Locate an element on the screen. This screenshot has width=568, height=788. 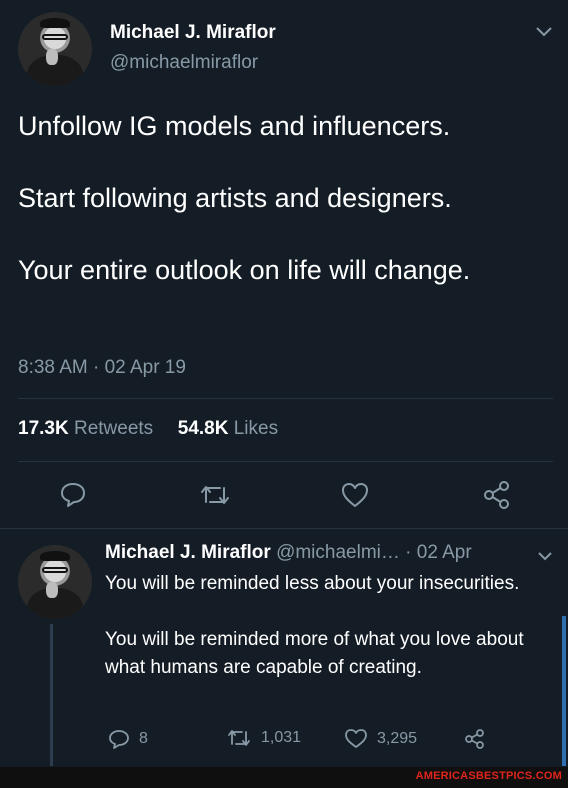
thread-line is located at coordinates (51, 695).